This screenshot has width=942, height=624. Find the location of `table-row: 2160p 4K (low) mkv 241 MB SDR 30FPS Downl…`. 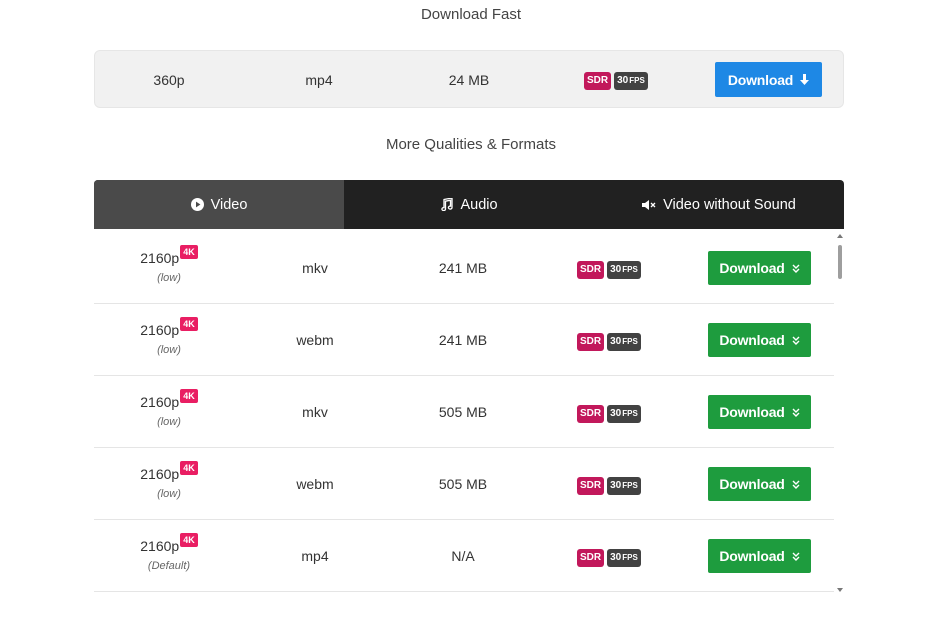

table-row: 2160p 4K (low) mkv 241 MB SDR 30FPS Downl… is located at coordinates (464, 268).